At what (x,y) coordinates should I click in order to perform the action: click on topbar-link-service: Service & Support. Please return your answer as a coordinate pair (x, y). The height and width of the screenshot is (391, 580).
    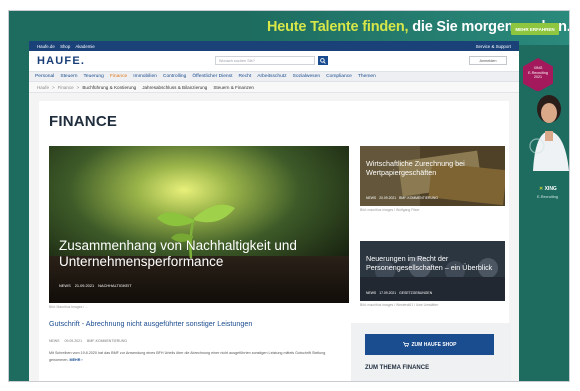
    Looking at the image, I should click on (493, 46).